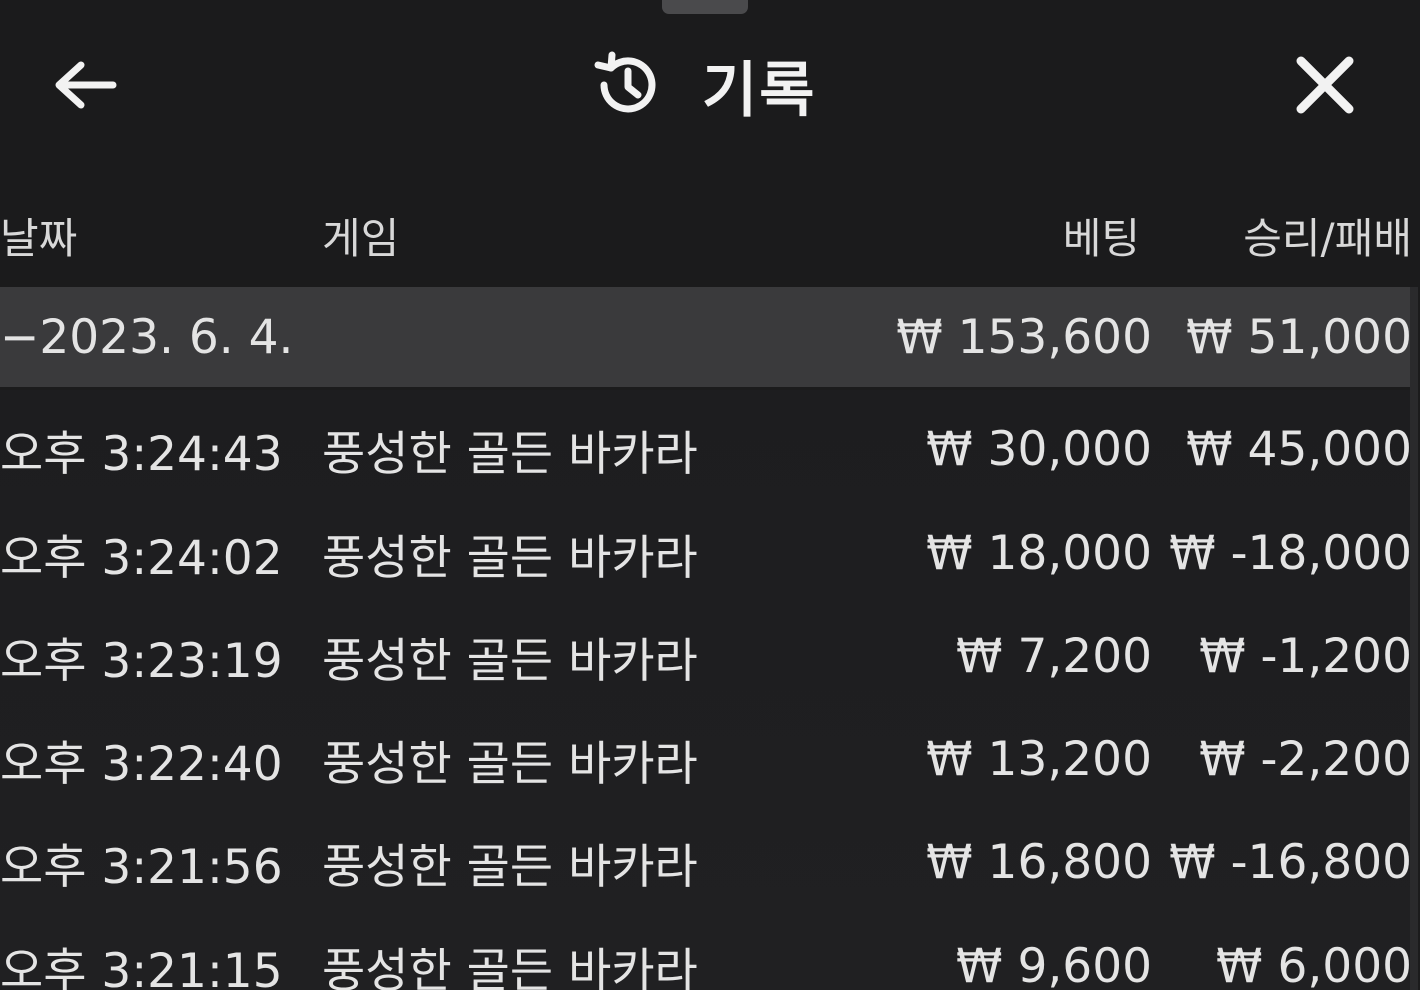 Image resolution: width=1420 pixels, height=990 pixels. Describe the element at coordinates (706, 337) in the screenshot. I see `date-group-row: −2023. 6. 4. ₩ 153,600 ₩ 51,000` at that location.